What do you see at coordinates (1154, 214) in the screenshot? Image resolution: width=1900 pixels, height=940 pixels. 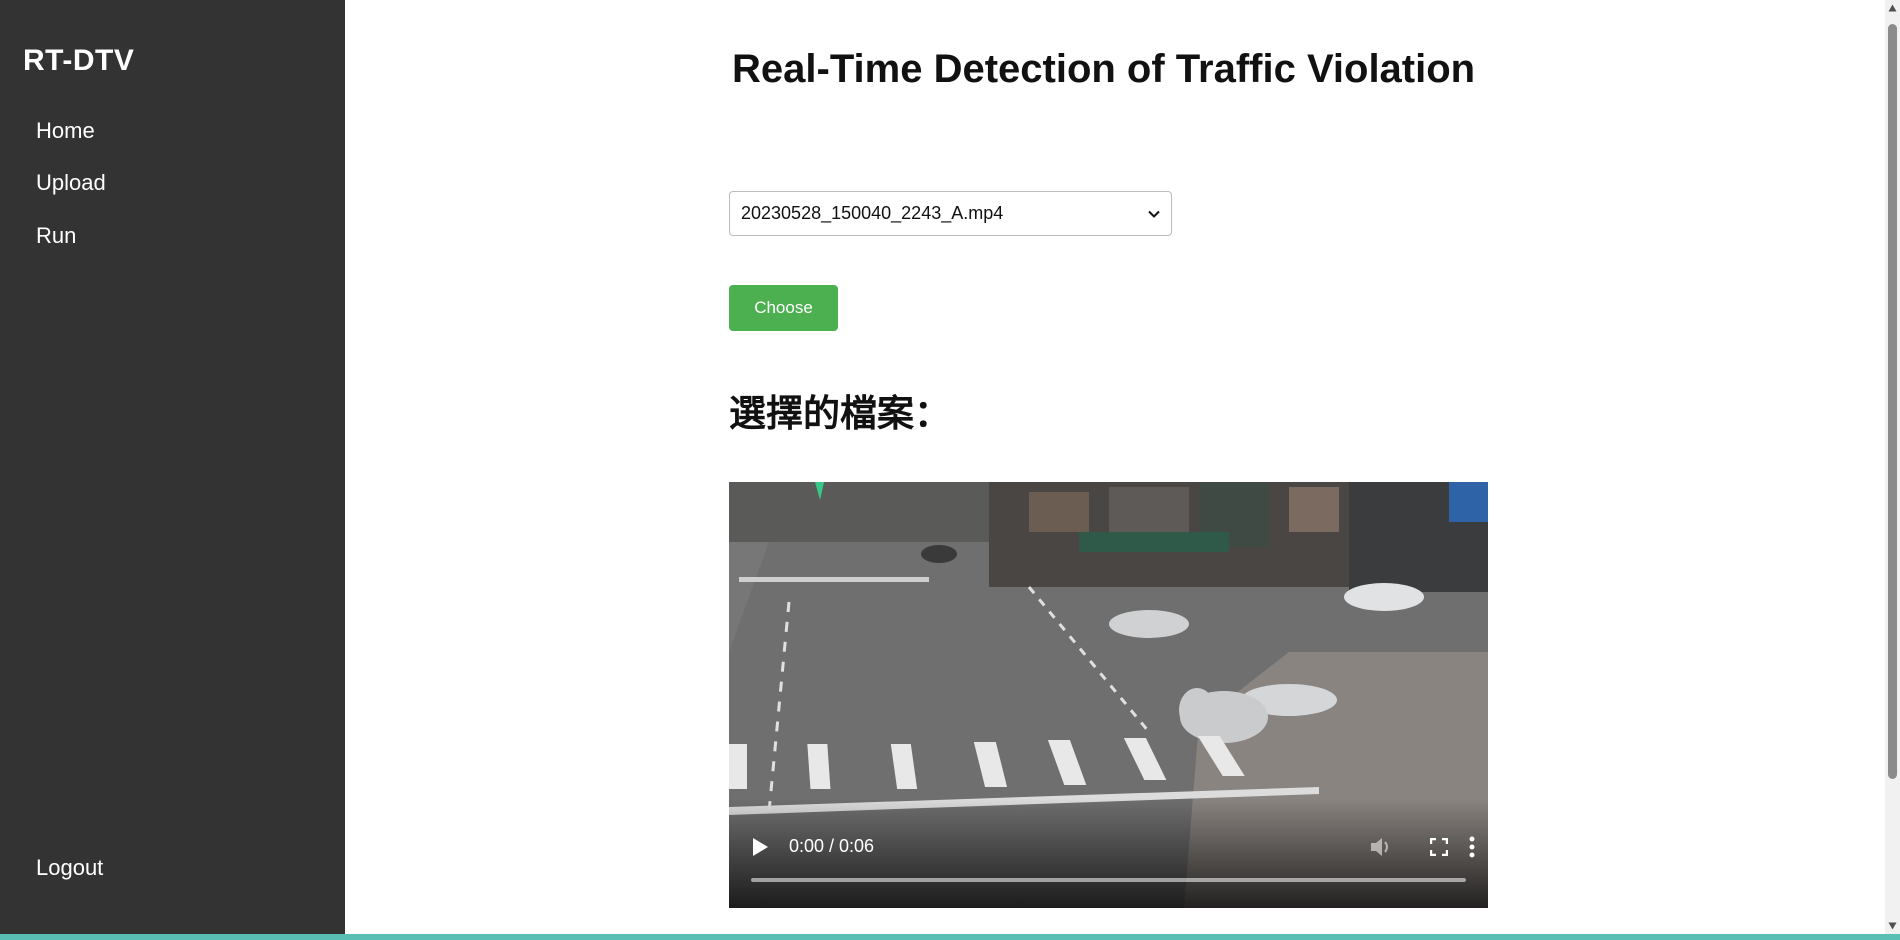 I see `chevron-down-icon` at bounding box center [1154, 214].